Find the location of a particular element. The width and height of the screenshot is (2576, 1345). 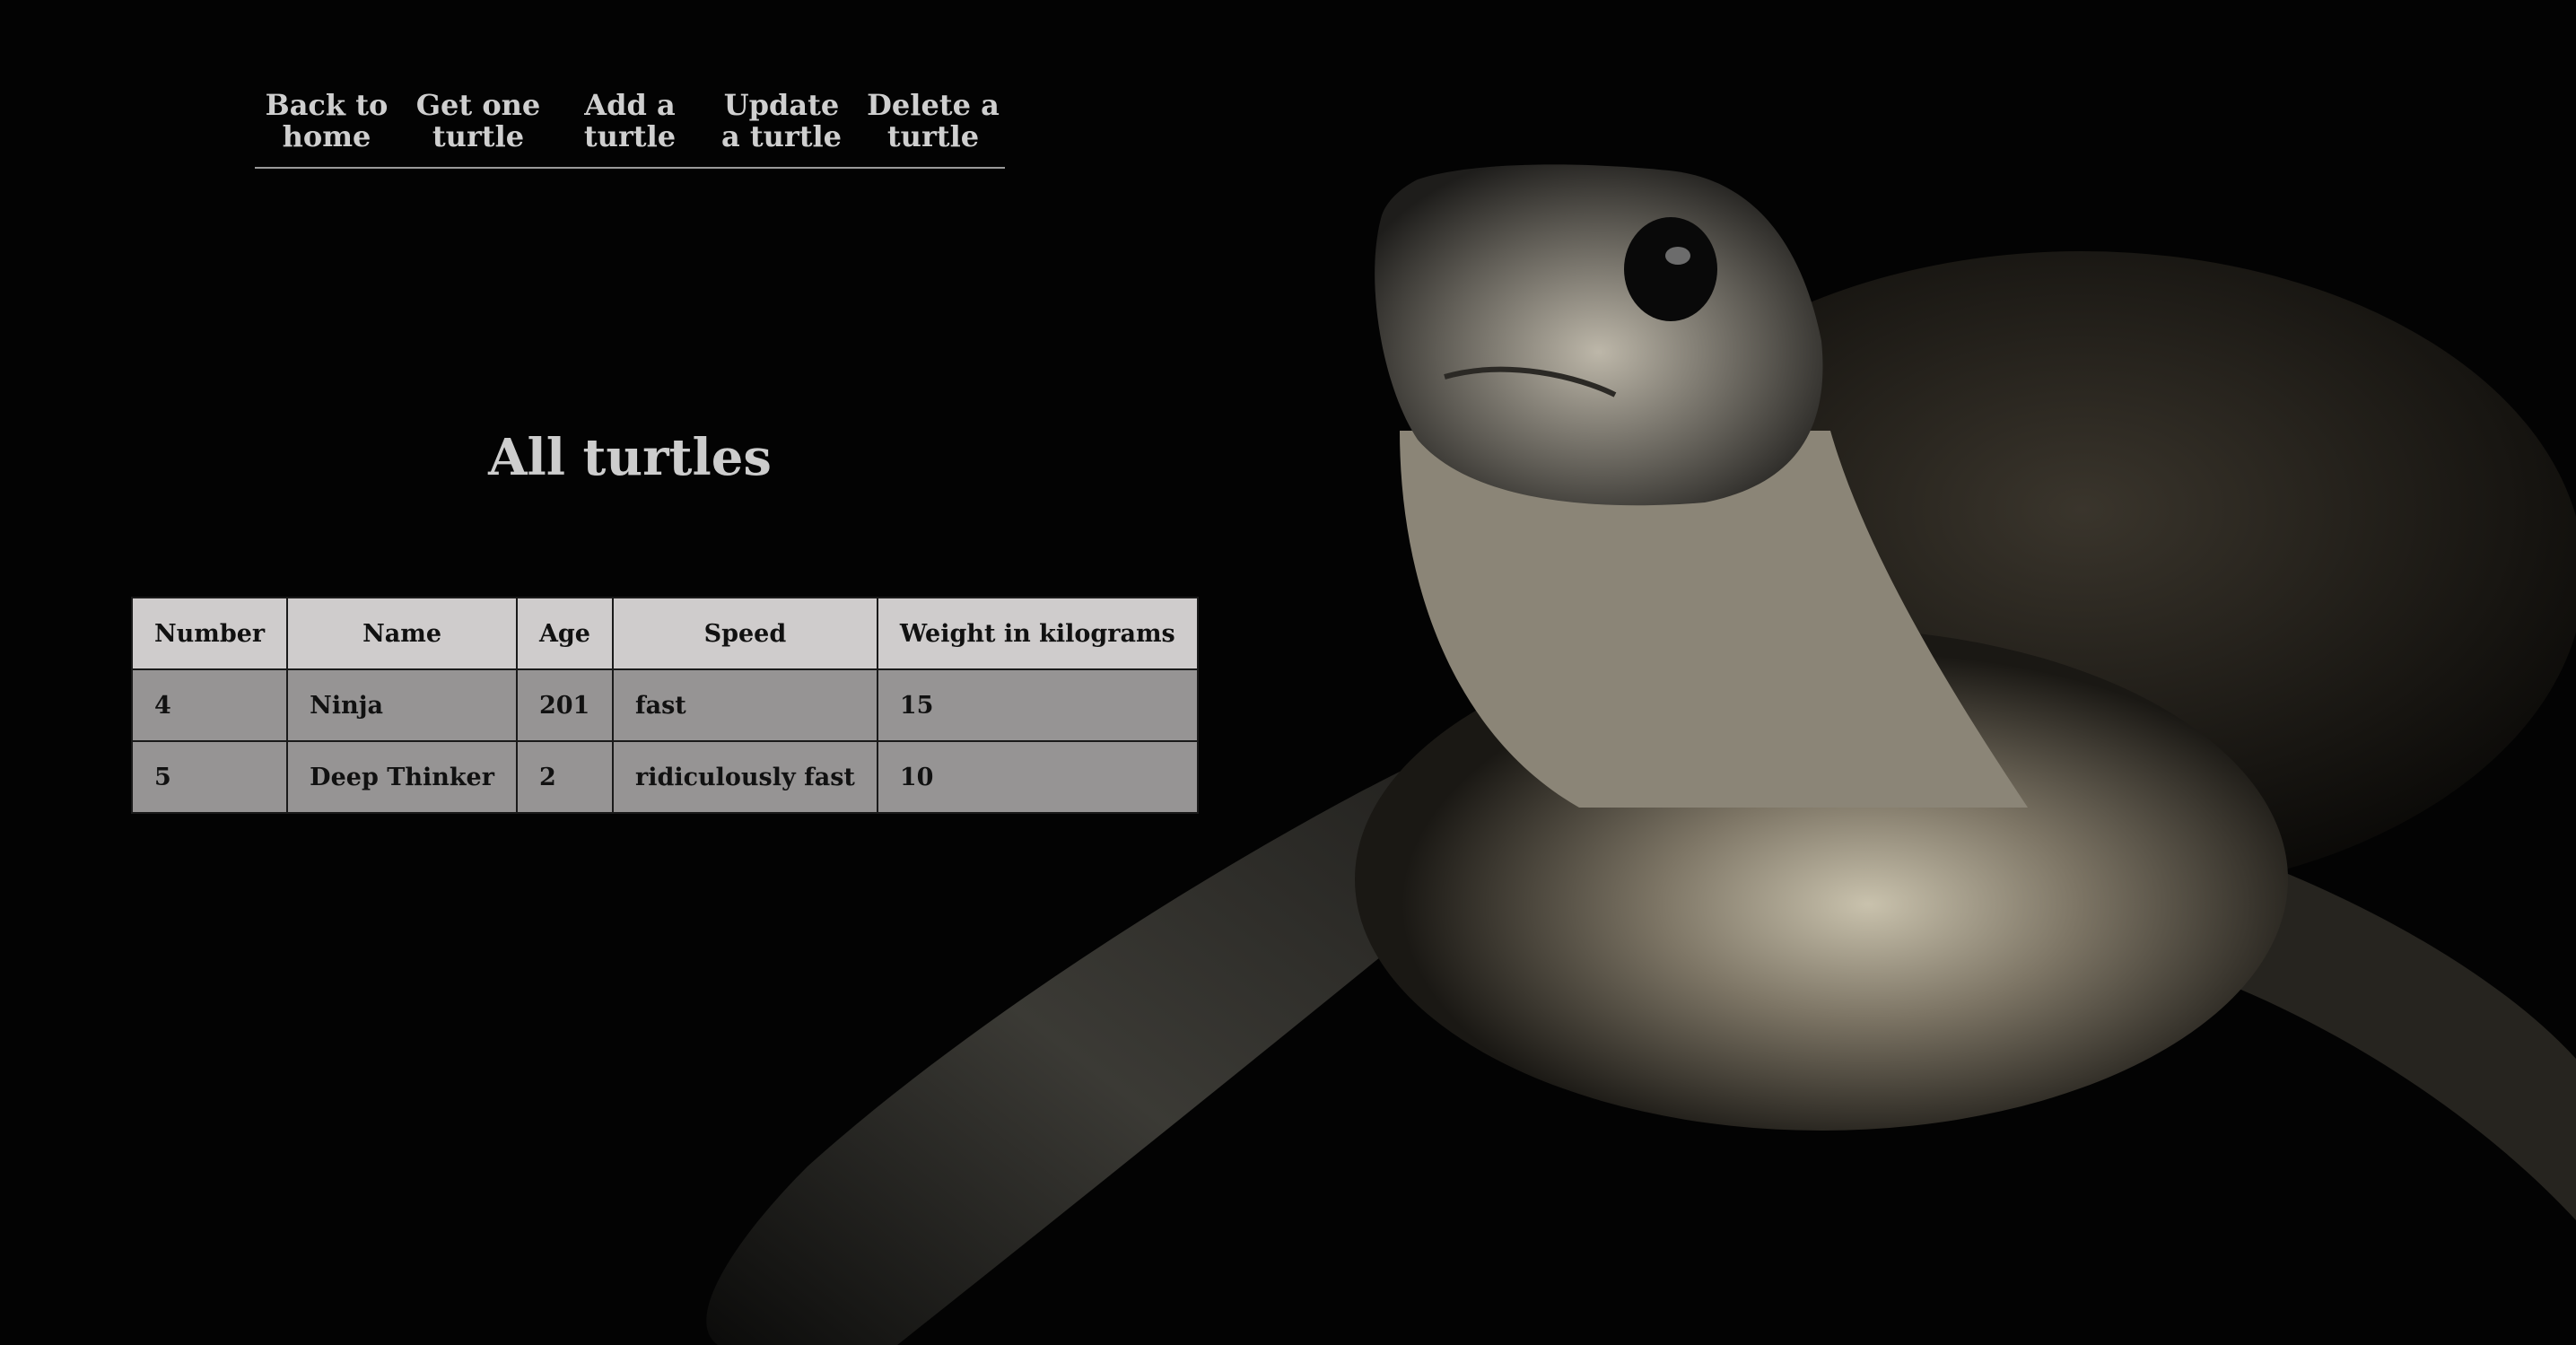

nav-link-delete-a-turtle: Delete a turtle is located at coordinates (933, 119).